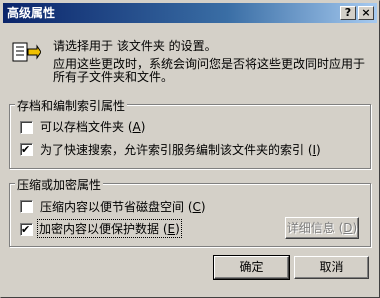 The width and height of the screenshot is (380, 298). Describe the element at coordinates (109, 228) in the screenshot. I see `encrypt-label: 加密内容以便保护数据 (E)` at that location.